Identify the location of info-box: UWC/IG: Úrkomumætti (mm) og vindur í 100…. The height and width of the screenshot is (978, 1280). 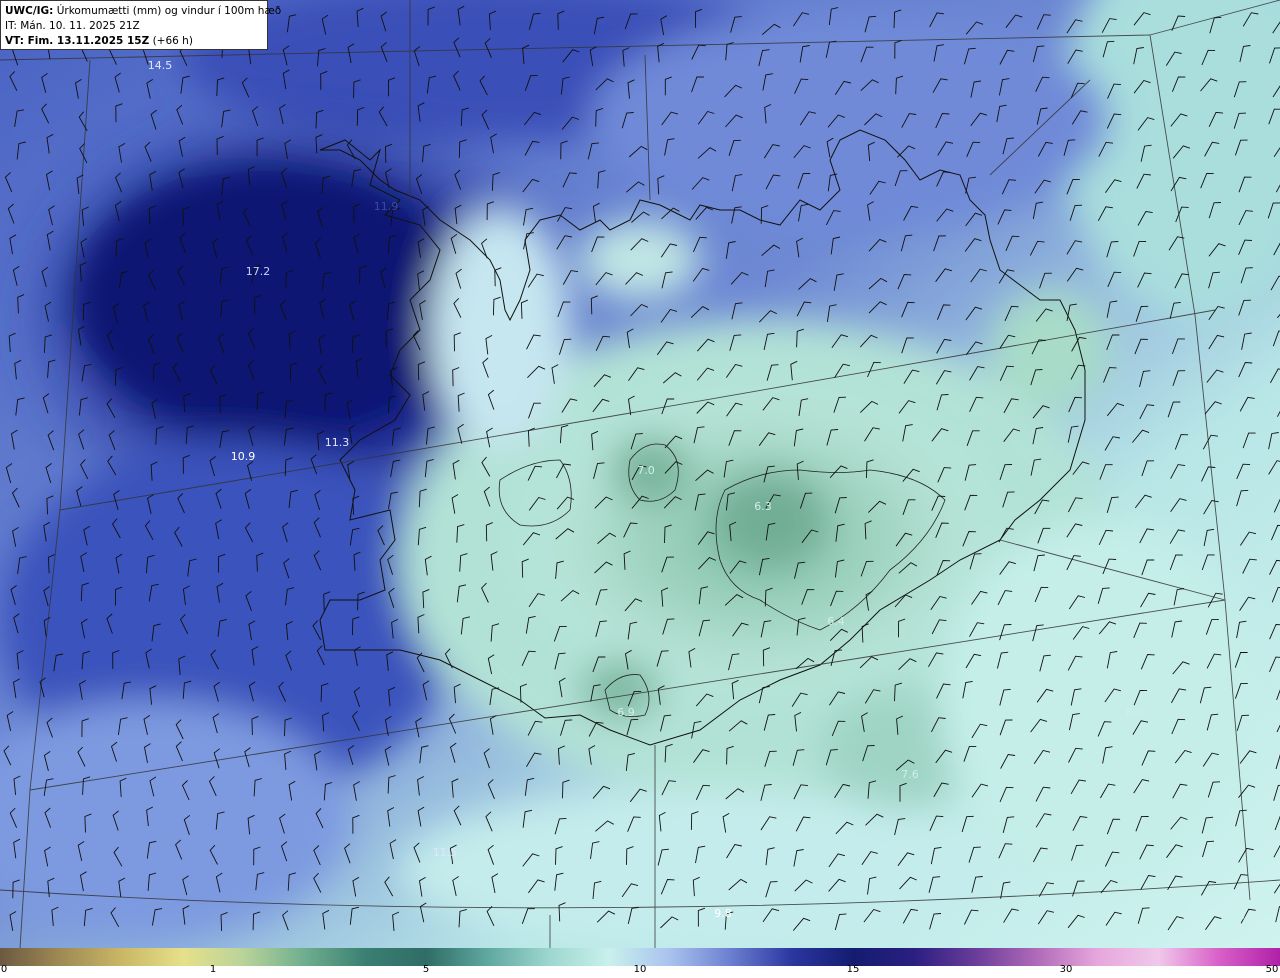
(140, 25).